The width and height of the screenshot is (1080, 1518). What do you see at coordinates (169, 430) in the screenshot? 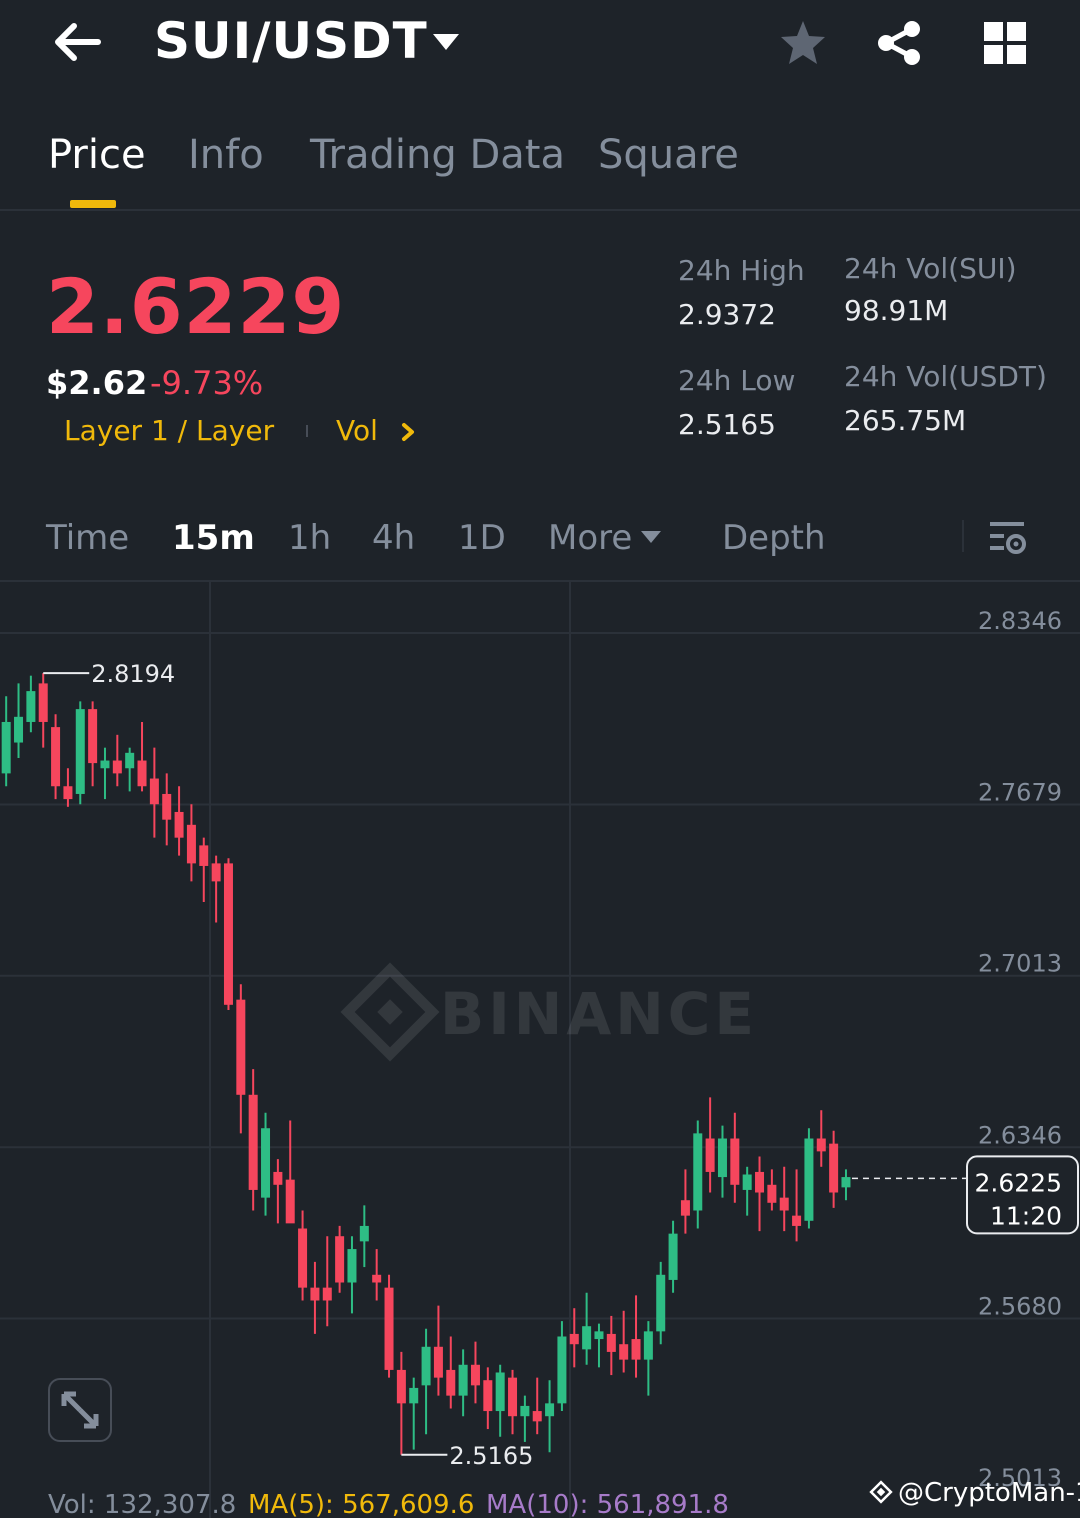
I see `category-tag: Layer 1 / Layer` at bounding box center [169, 430].